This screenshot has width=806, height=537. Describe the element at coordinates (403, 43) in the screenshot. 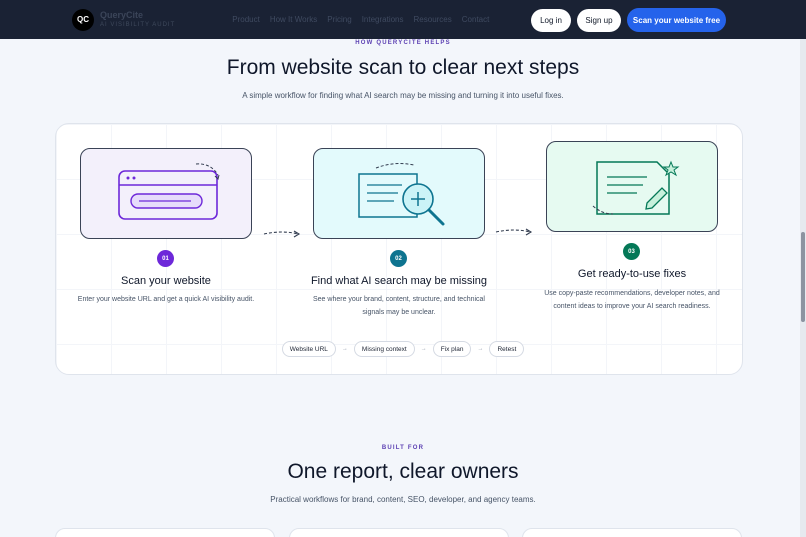

I see `how-eyebrow: HOW QUERYCITE HELPS` at that location.